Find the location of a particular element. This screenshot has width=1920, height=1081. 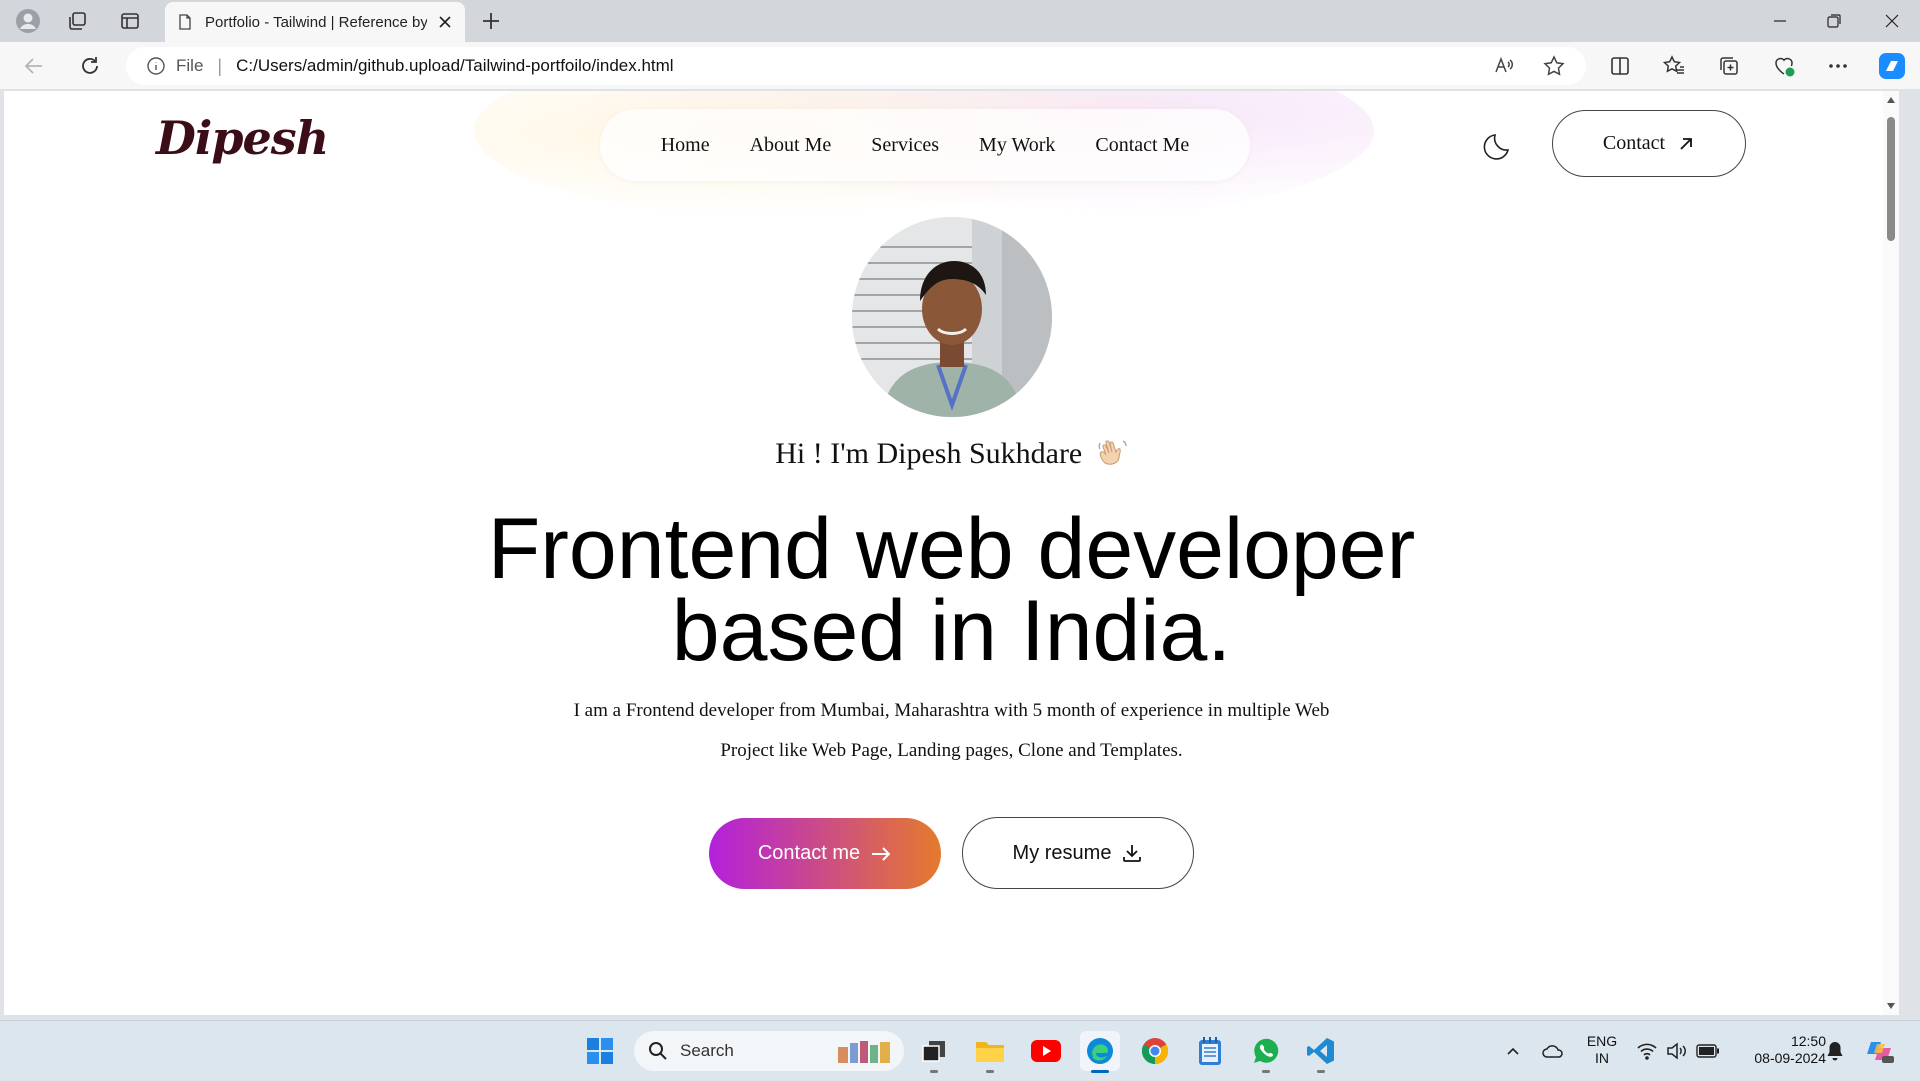

whatsapp-icon is located at coordinates (1266, 1050).